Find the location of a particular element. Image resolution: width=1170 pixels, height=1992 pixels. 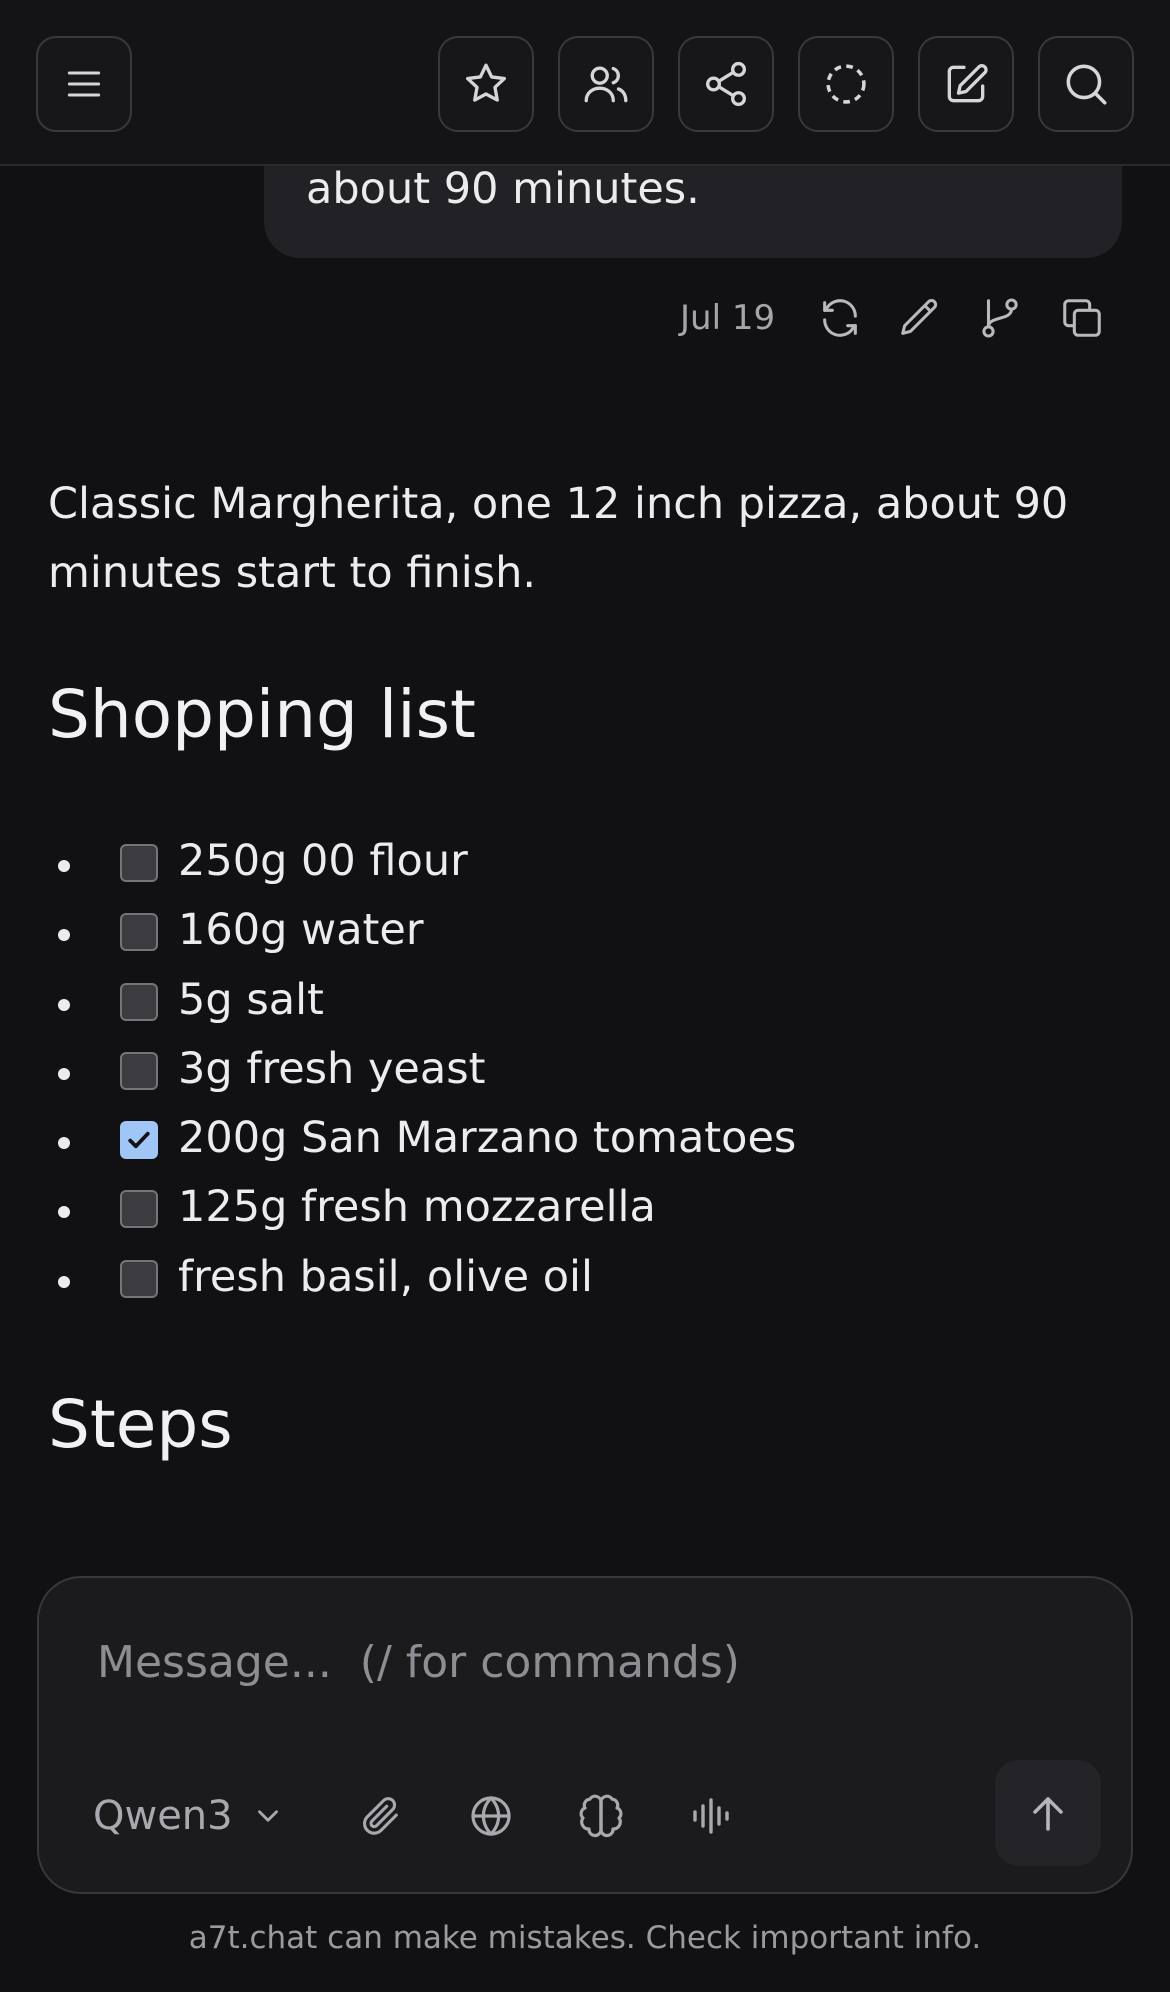

temporary-chat-icon is located at coordinates (846, 84).